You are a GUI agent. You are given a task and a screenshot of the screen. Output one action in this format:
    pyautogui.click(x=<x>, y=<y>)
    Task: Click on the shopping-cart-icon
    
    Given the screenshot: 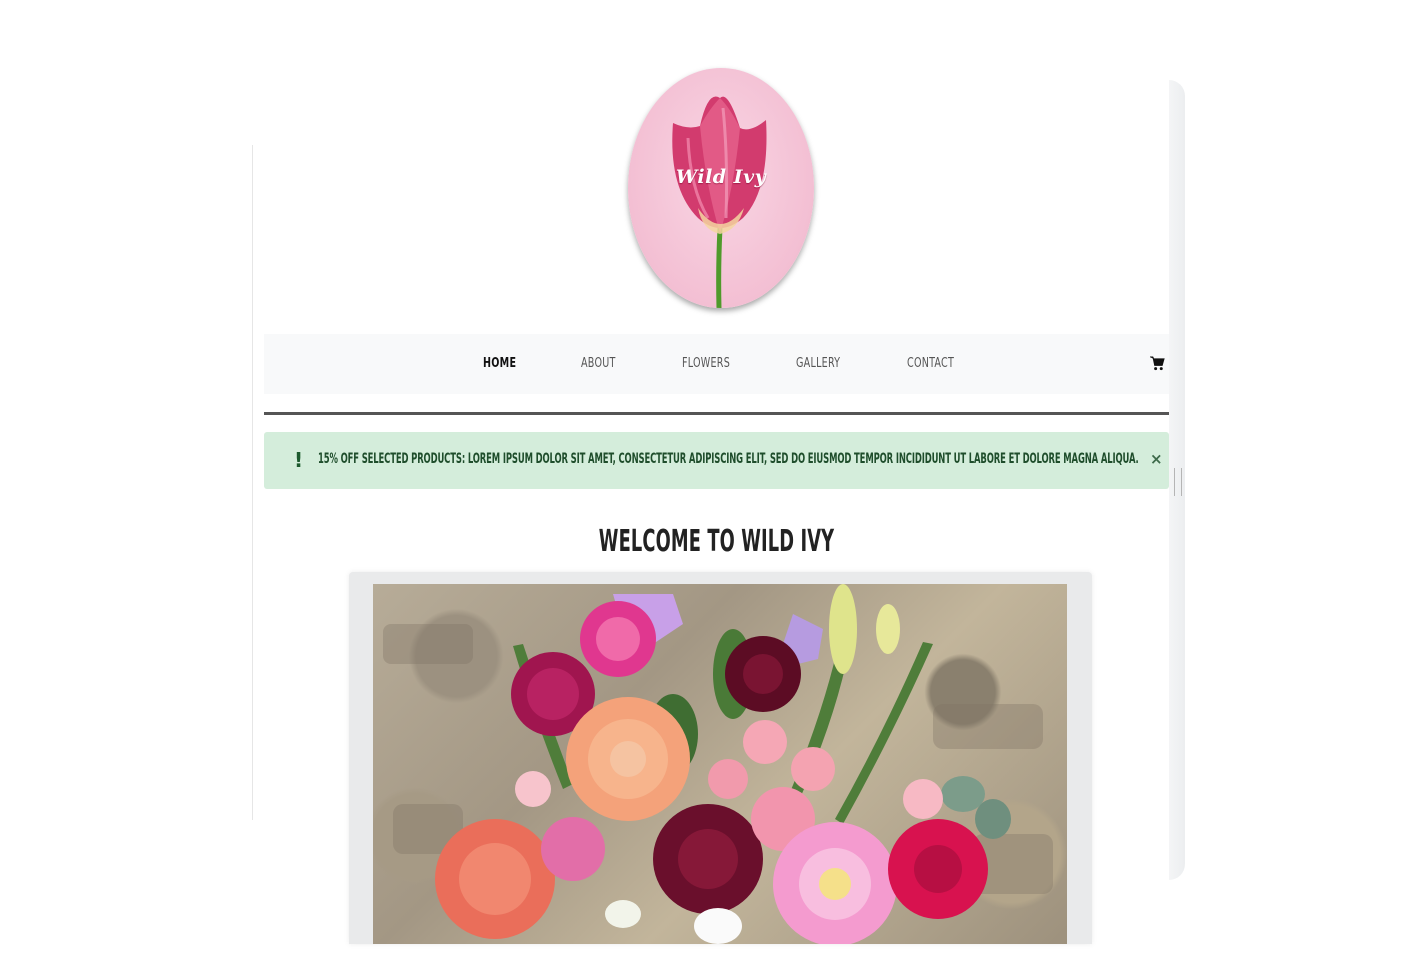 What is the action you would take?
    pyautogui.click(x=1157, y=363)
    